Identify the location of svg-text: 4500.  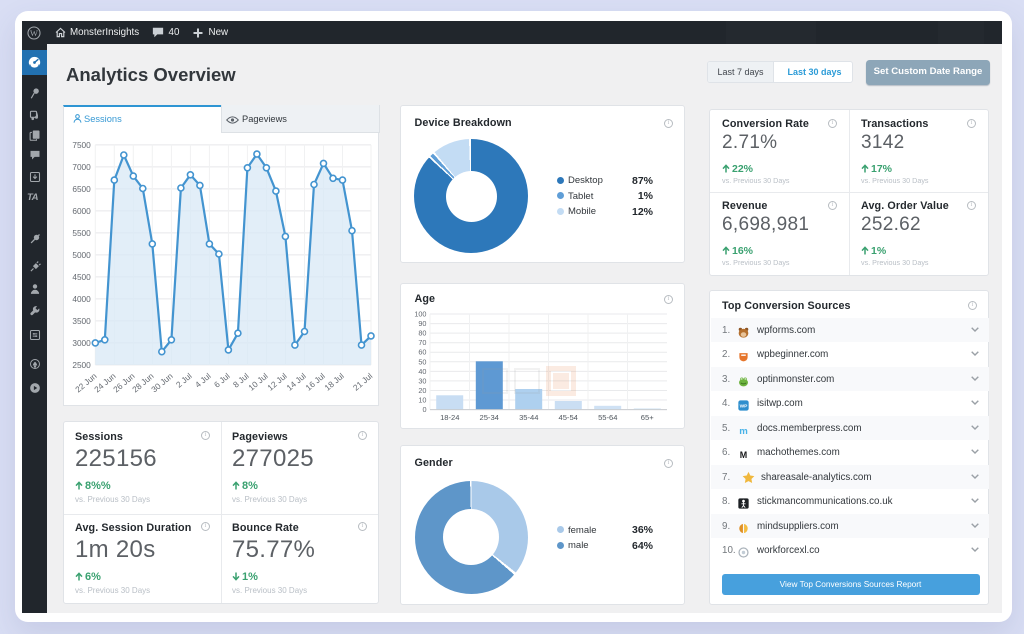
(81, 276).